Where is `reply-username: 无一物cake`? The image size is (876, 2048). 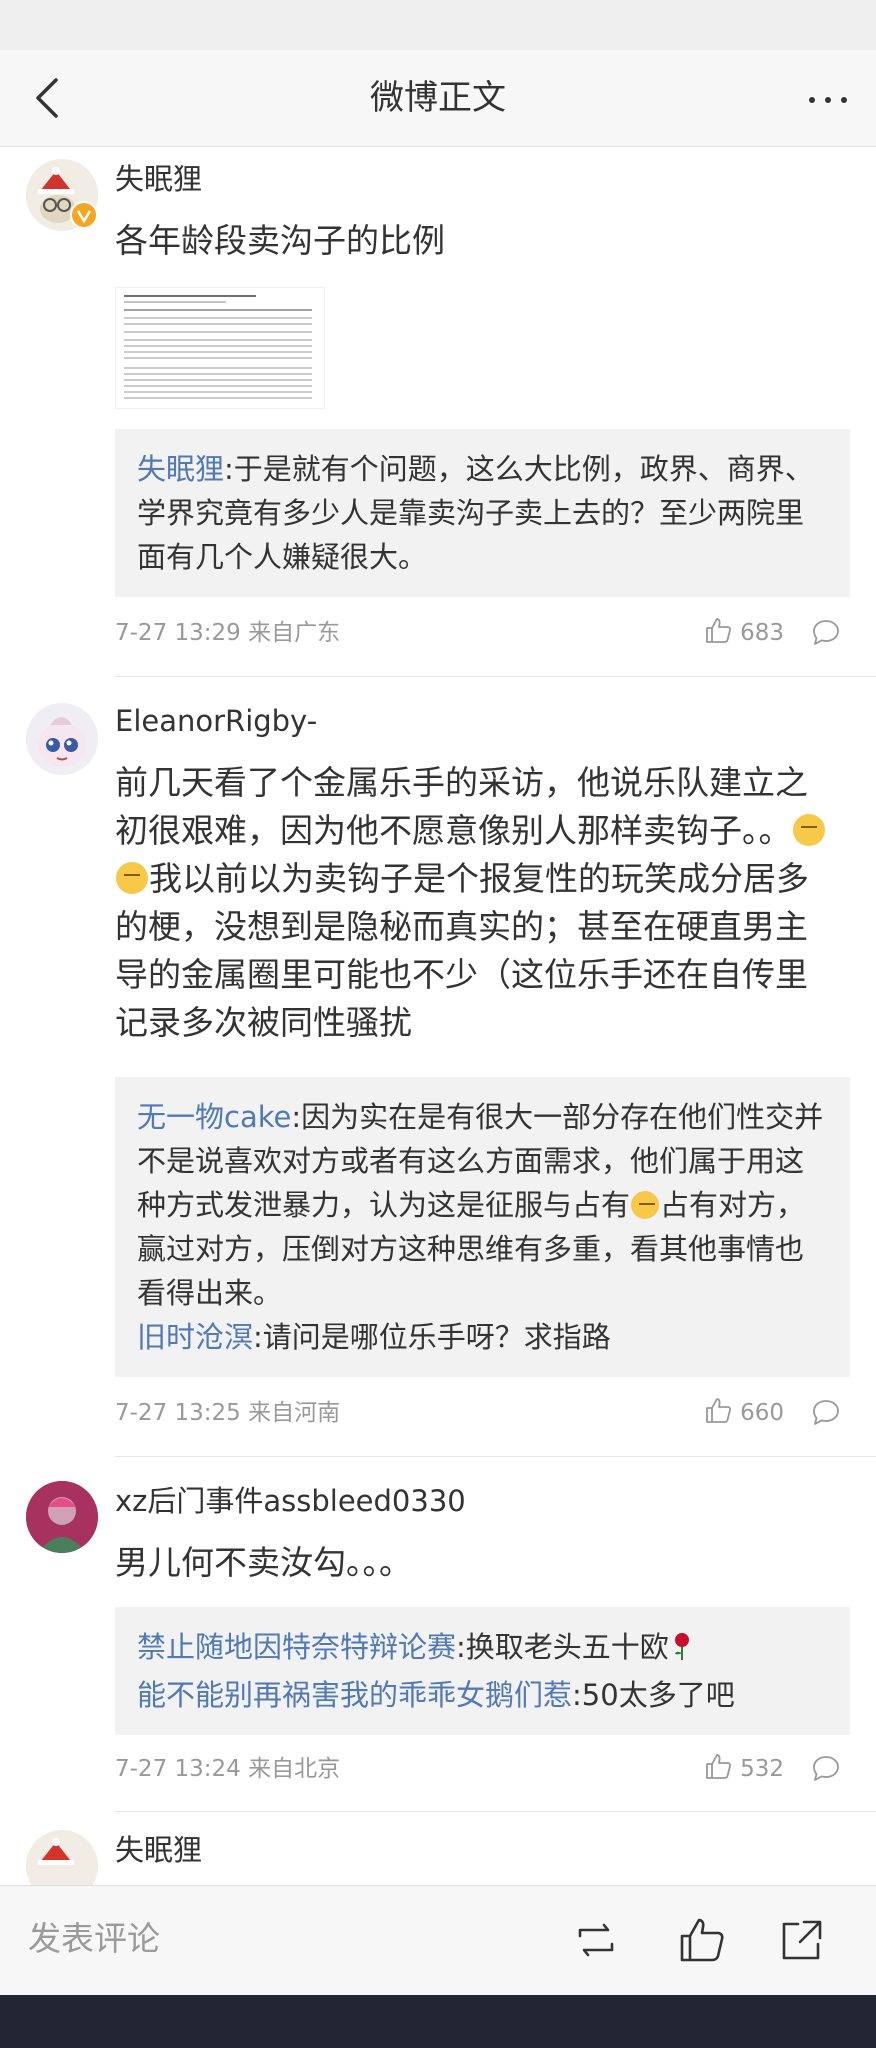
reply-username: 无一物cake is located at coordinates (214, 1117).